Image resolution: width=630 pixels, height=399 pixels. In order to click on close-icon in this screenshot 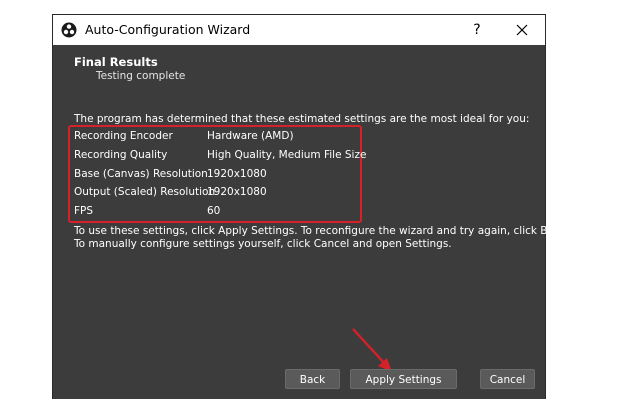, I will do `click(522, 30)`.